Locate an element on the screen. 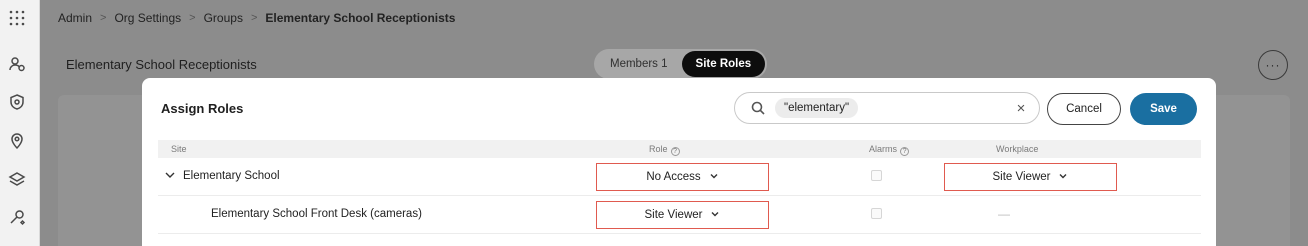 The width and height of the screenshot is (1308, 246). role-dropdown: No Access is located at coordinates (682, 177).